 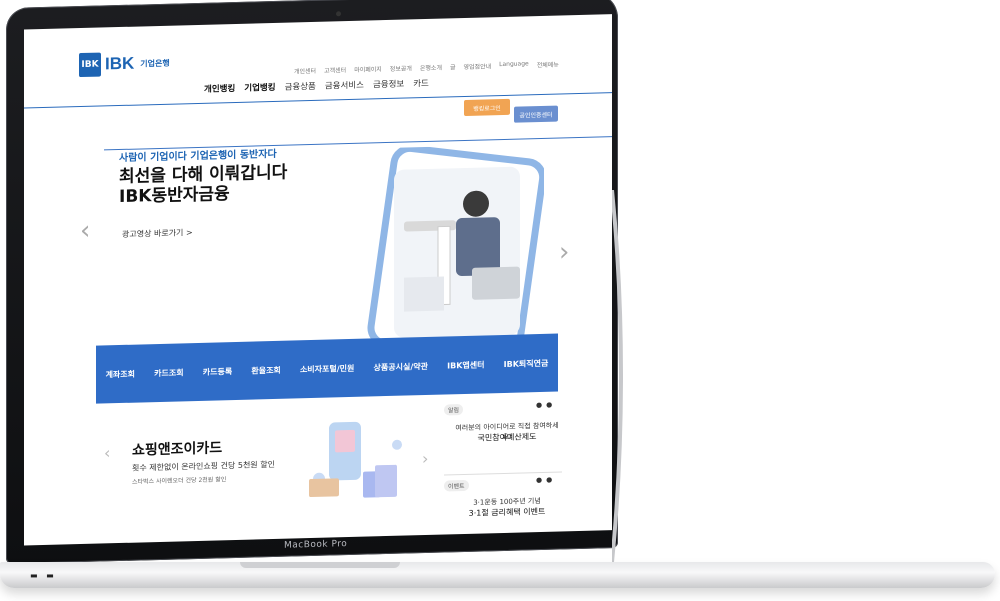 What do you see at coordinates (355, 459) in the screenshot?
I see `shopping-card-image` at bounding box center [355, 459].